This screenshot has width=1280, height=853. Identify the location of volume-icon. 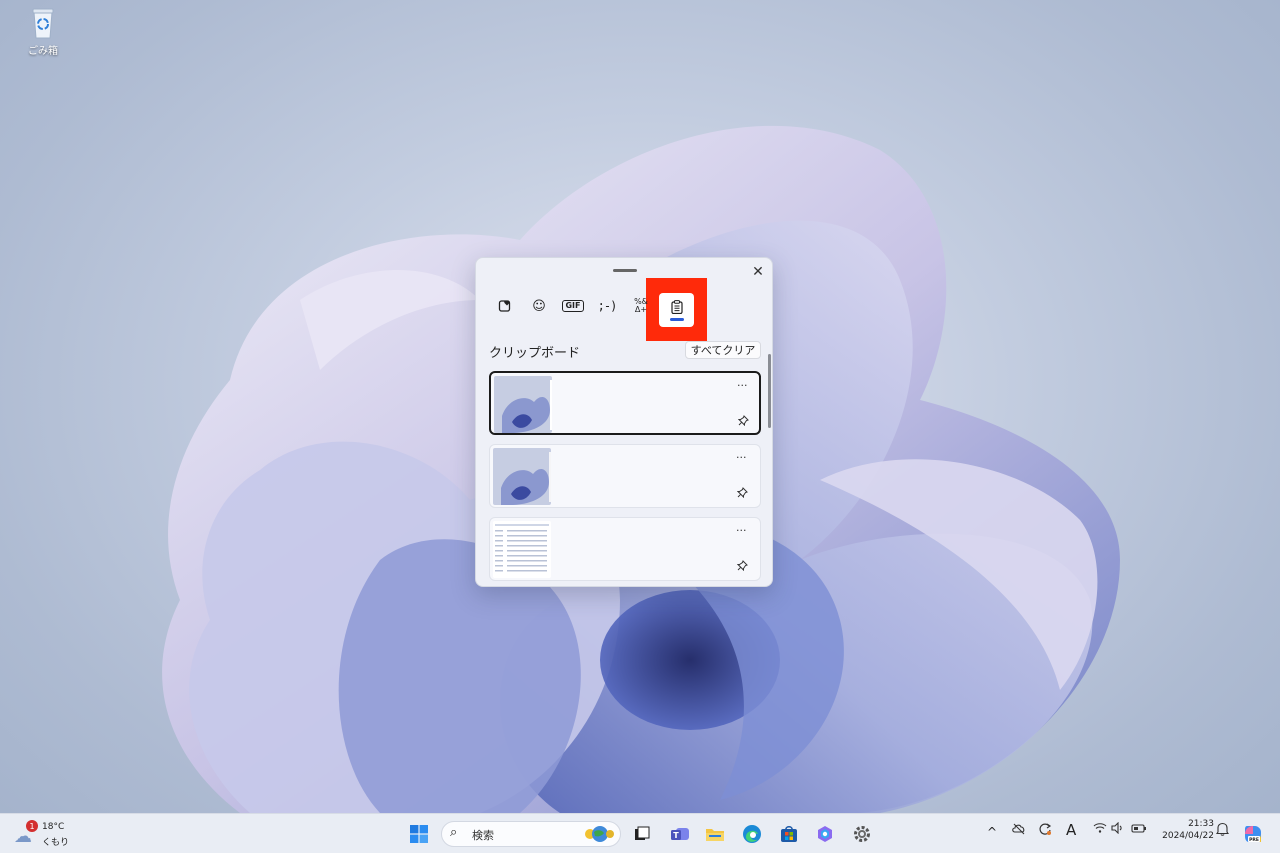
(1118, 829).